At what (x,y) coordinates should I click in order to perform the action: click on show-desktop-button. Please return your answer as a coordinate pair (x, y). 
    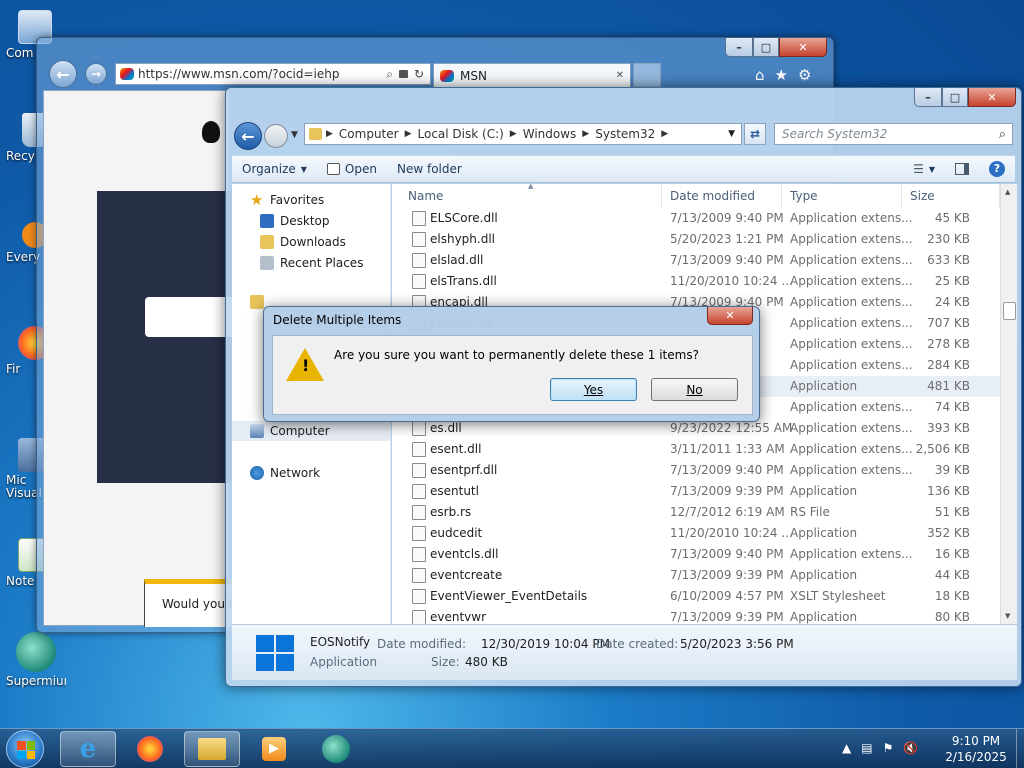
    Looking at the image, I should click on (1020, 748).